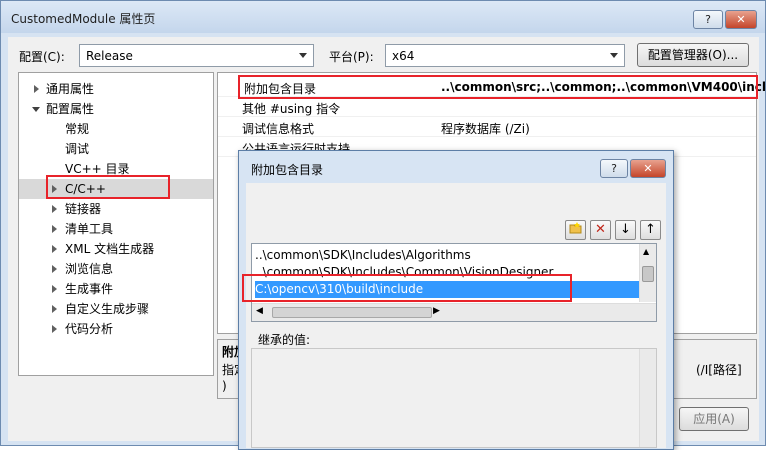 Image resolution: width=766 pixels, height=450 pixels. Describe the element at coordinates (454, 398) in the screenshot. I see `inherited-values` at that location.